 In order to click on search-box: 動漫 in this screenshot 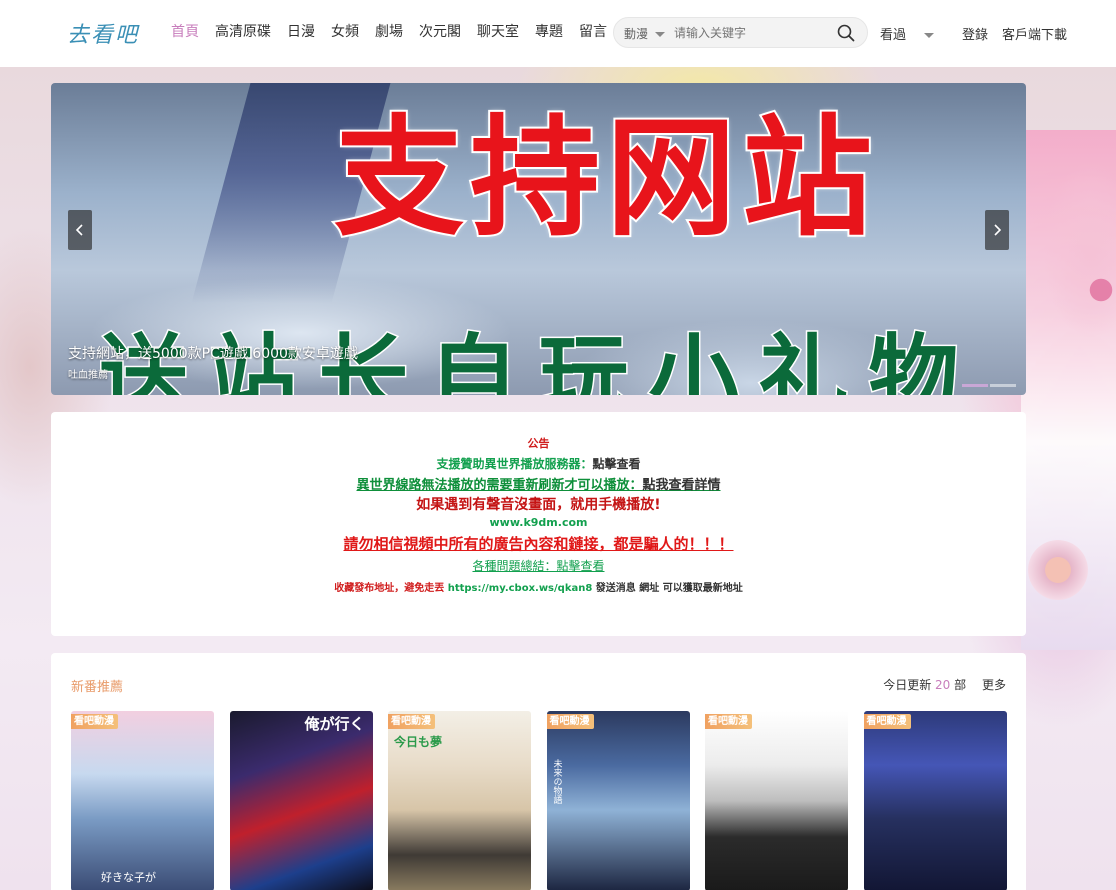, I will do `click(740, 32)`.